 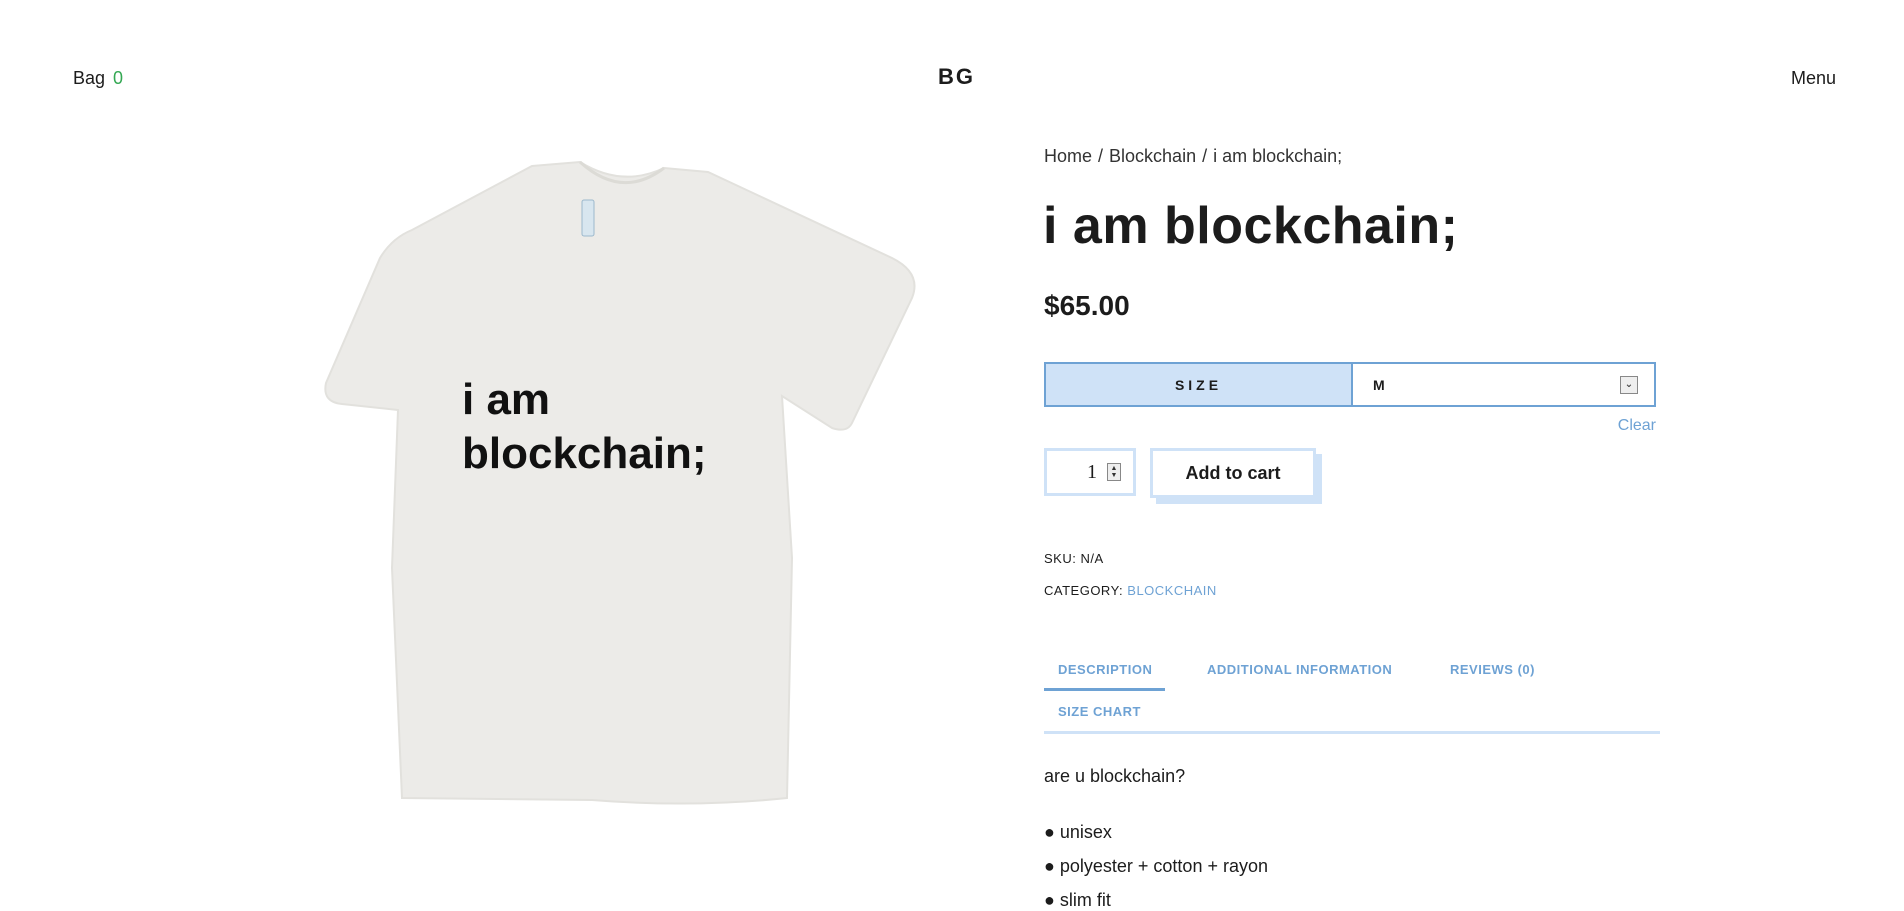 I want to click on sku-label: SKU:, so click(x=1060, y=558).